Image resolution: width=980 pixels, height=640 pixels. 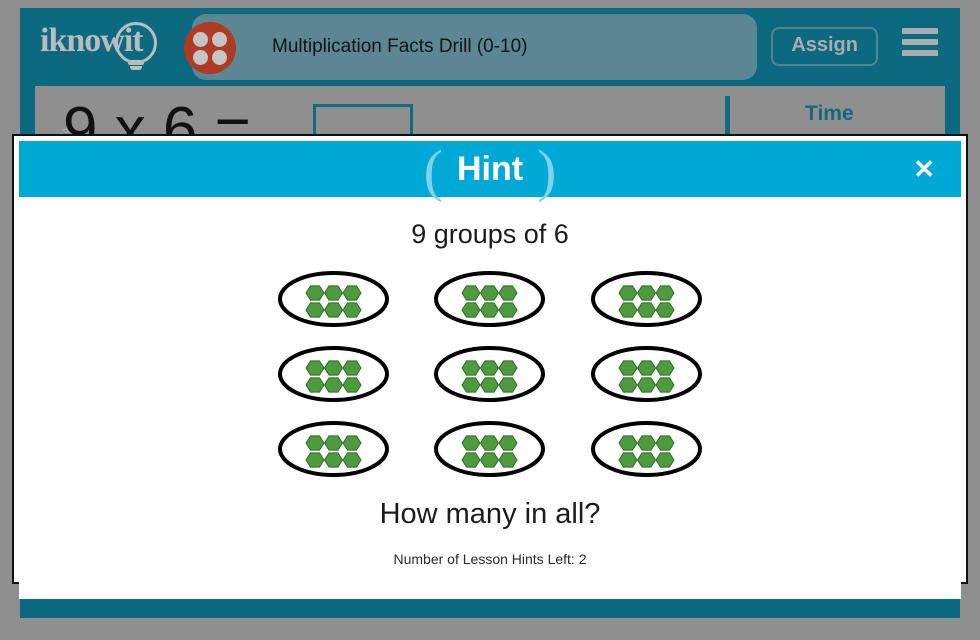 What do you see at coordinates (104, 45) in the screenshot?
I see `iknowit-logo: iknowit` at bounding box center [104, 45].